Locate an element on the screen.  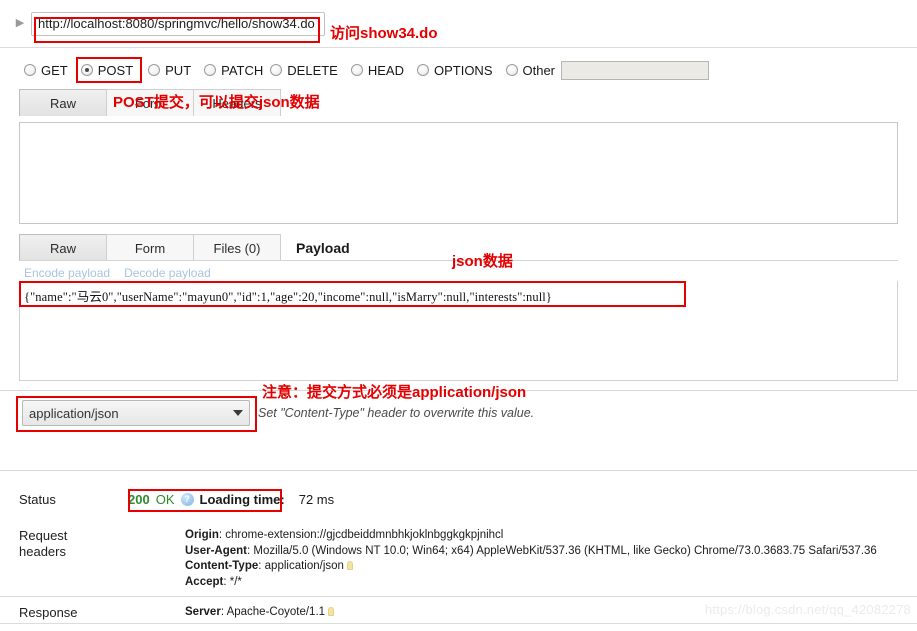
header-key: User-Agent is located at coordinates (216, 550).